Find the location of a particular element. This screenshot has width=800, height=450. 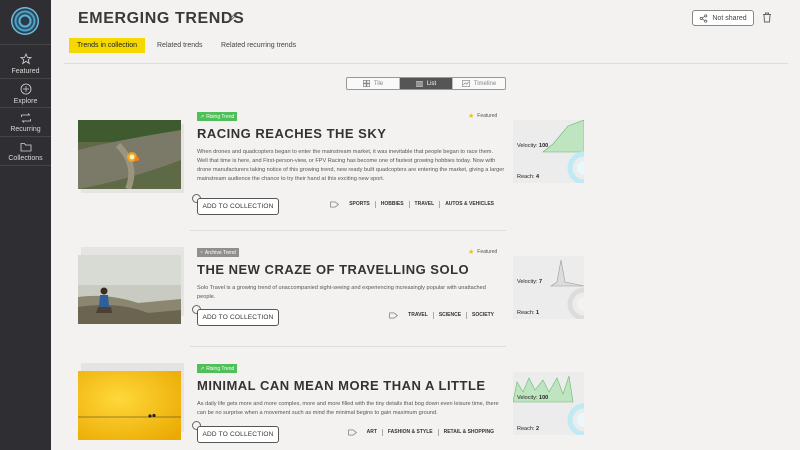

velocity-readout: Velocity: 7 is located at coordinates (529, 282).